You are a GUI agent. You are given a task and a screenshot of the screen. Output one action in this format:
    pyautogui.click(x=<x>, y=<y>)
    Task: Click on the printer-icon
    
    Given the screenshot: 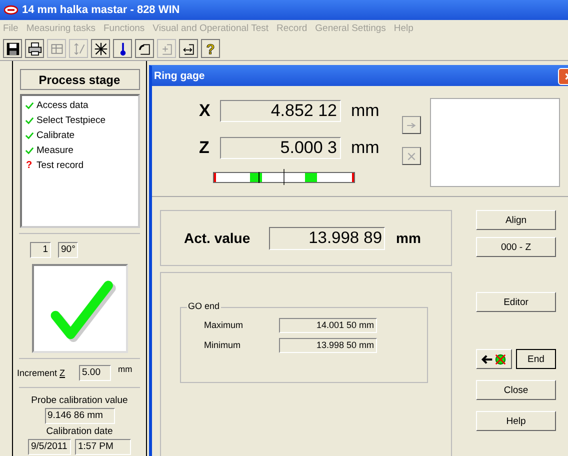 What is the action you would take?
    pyautogui.click(x=35, y=49)
    